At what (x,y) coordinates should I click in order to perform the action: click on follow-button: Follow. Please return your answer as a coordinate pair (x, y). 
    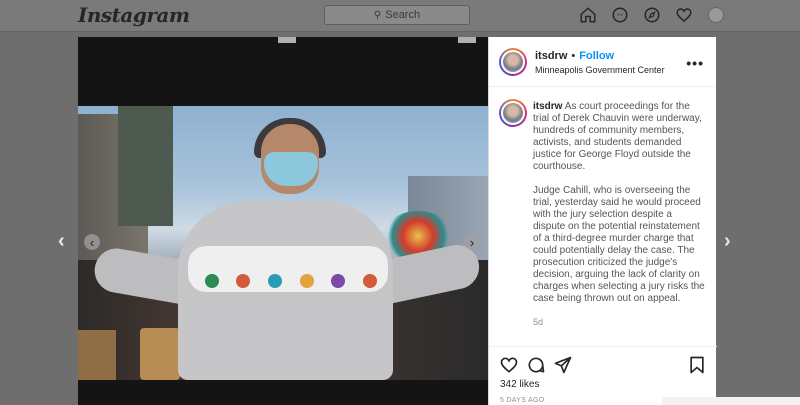
    Looking at the image, I should click on (596, 56).